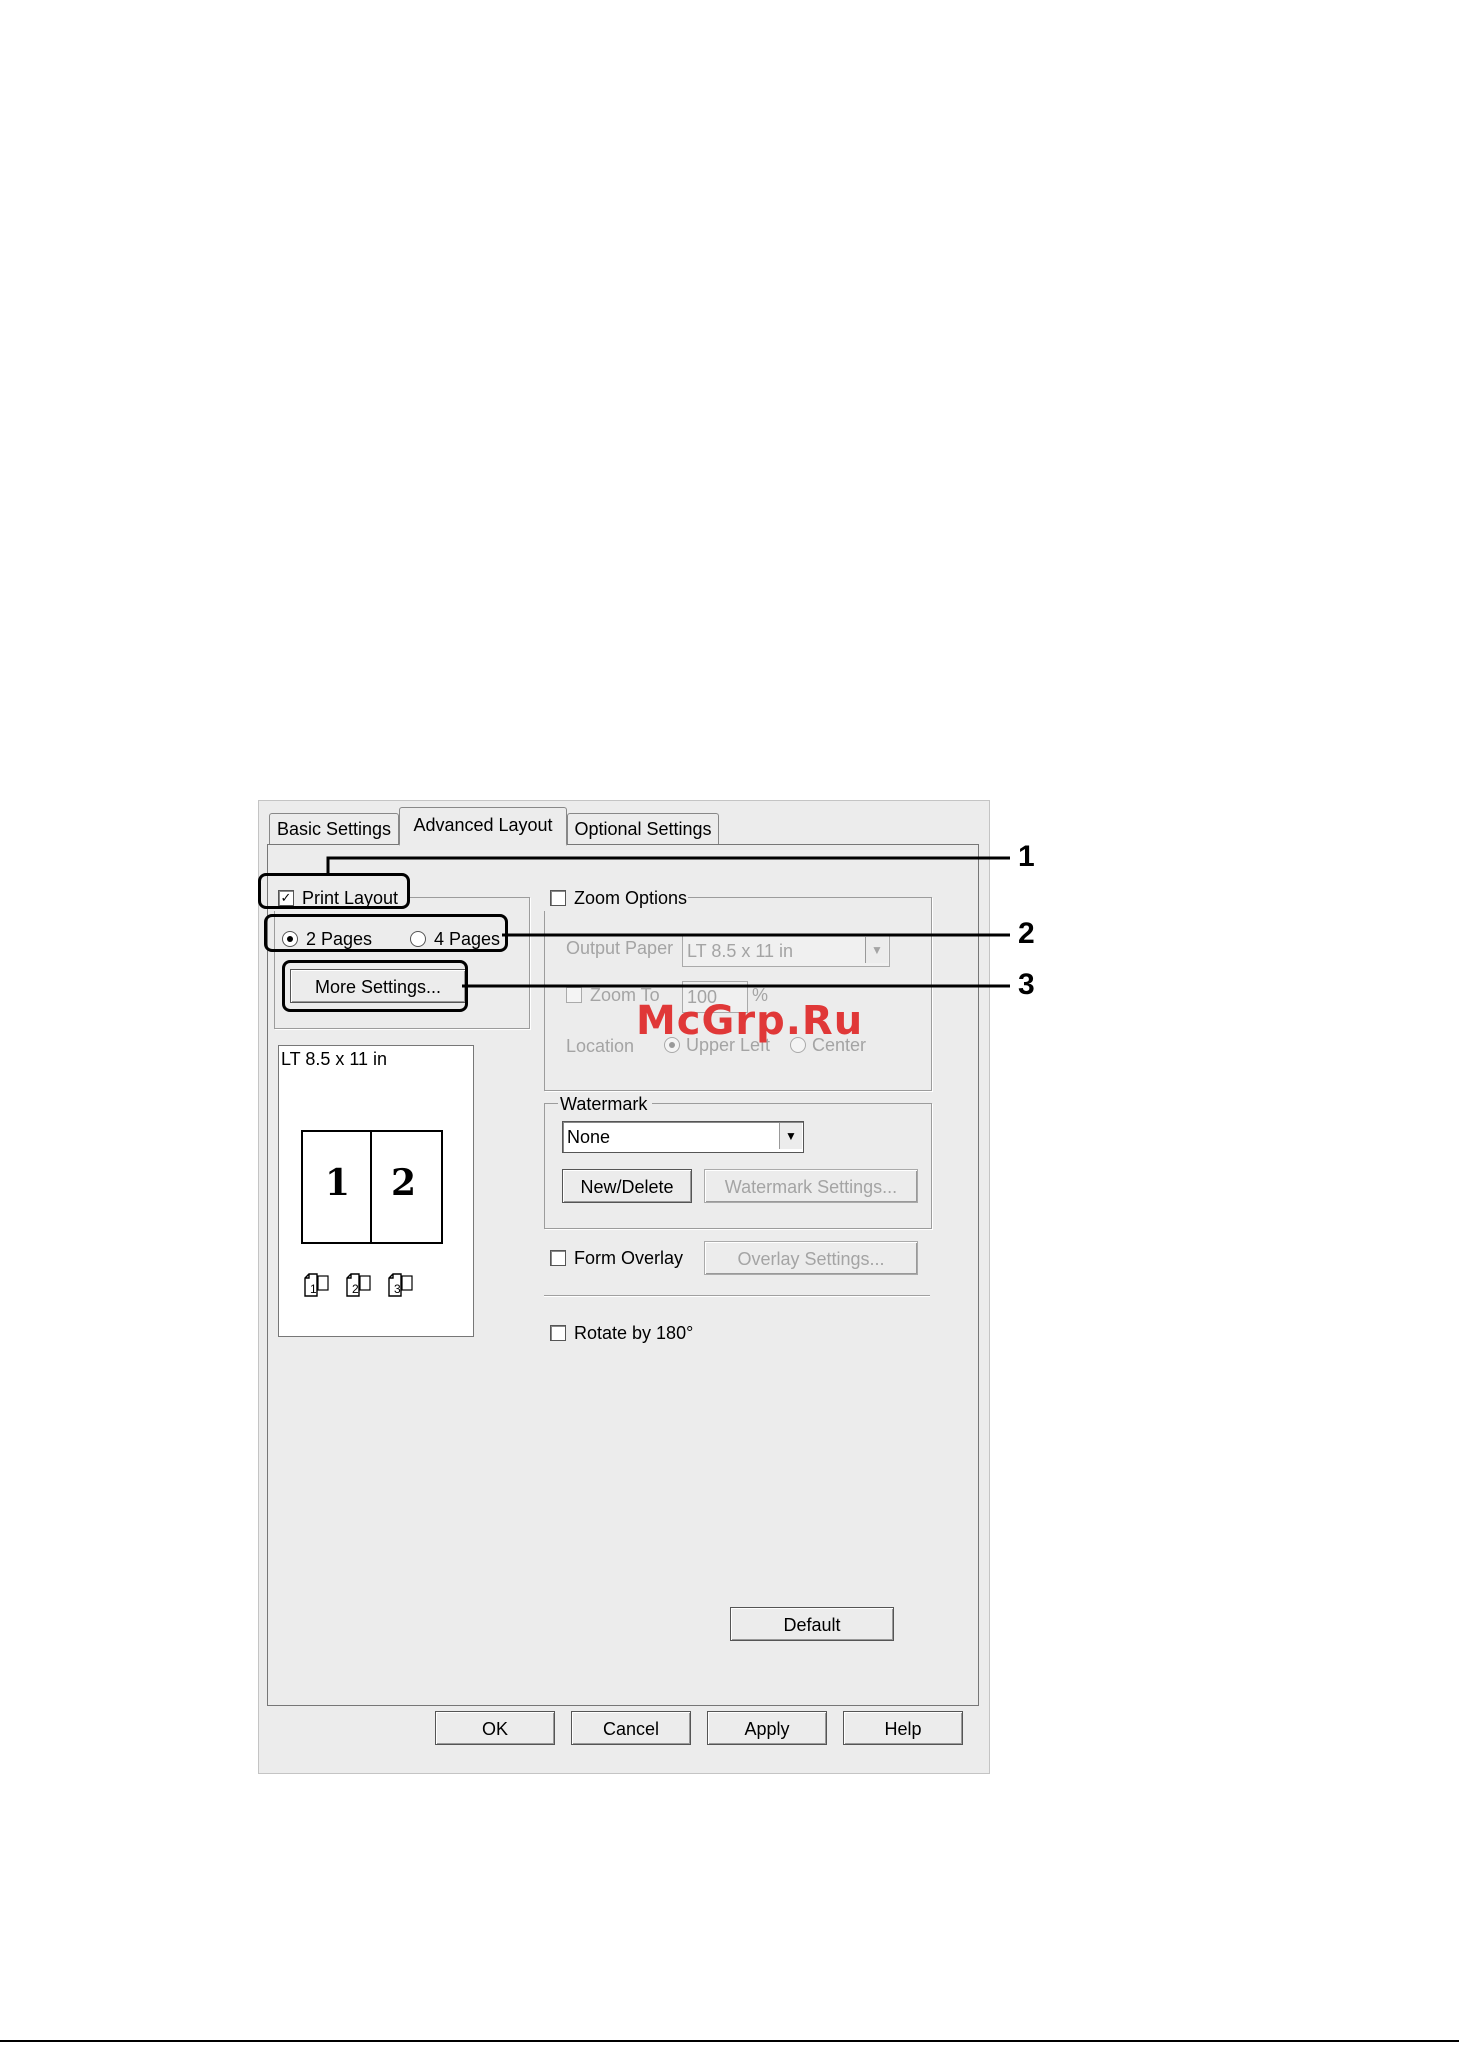 The width and height of the screenshot is (1459, 2045). I want to click on tab-advanced-layout: Advanced Layout, so click(483, 826).